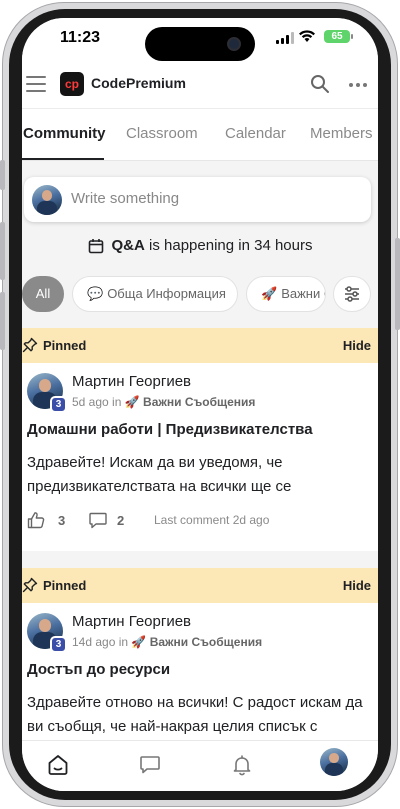 Image resolution: width=400 pixels, height=809 pixels. What do you see at coordinates (234, 44) in the screenshot?
I see `camera-icon` at bounding box center [234, 44].